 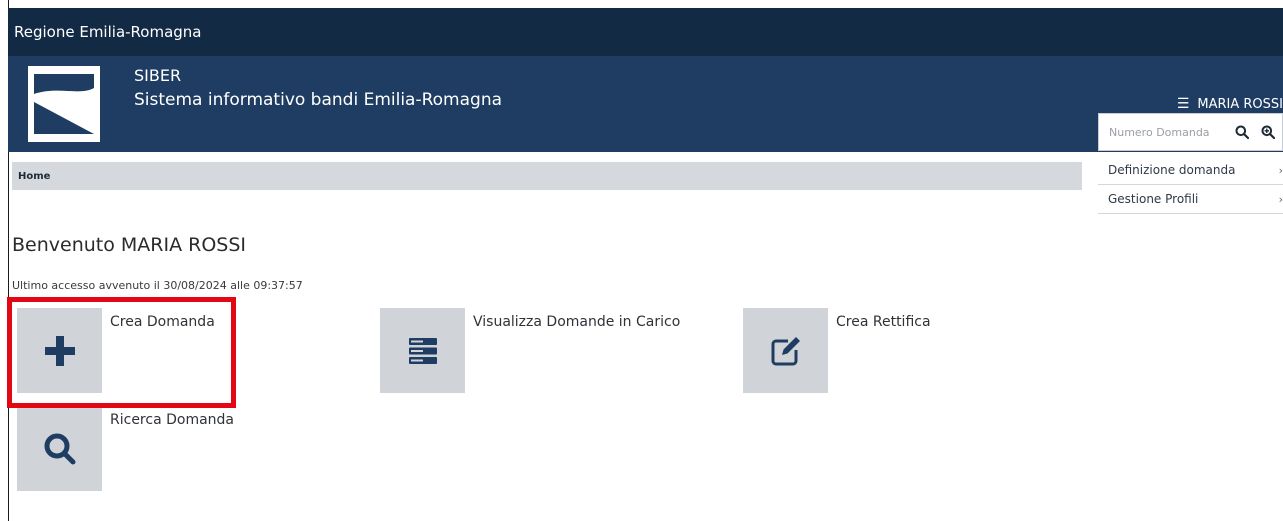 I want to click on tile-crea-rettifica: Crea Rettifica, so click(x=837, y=350).